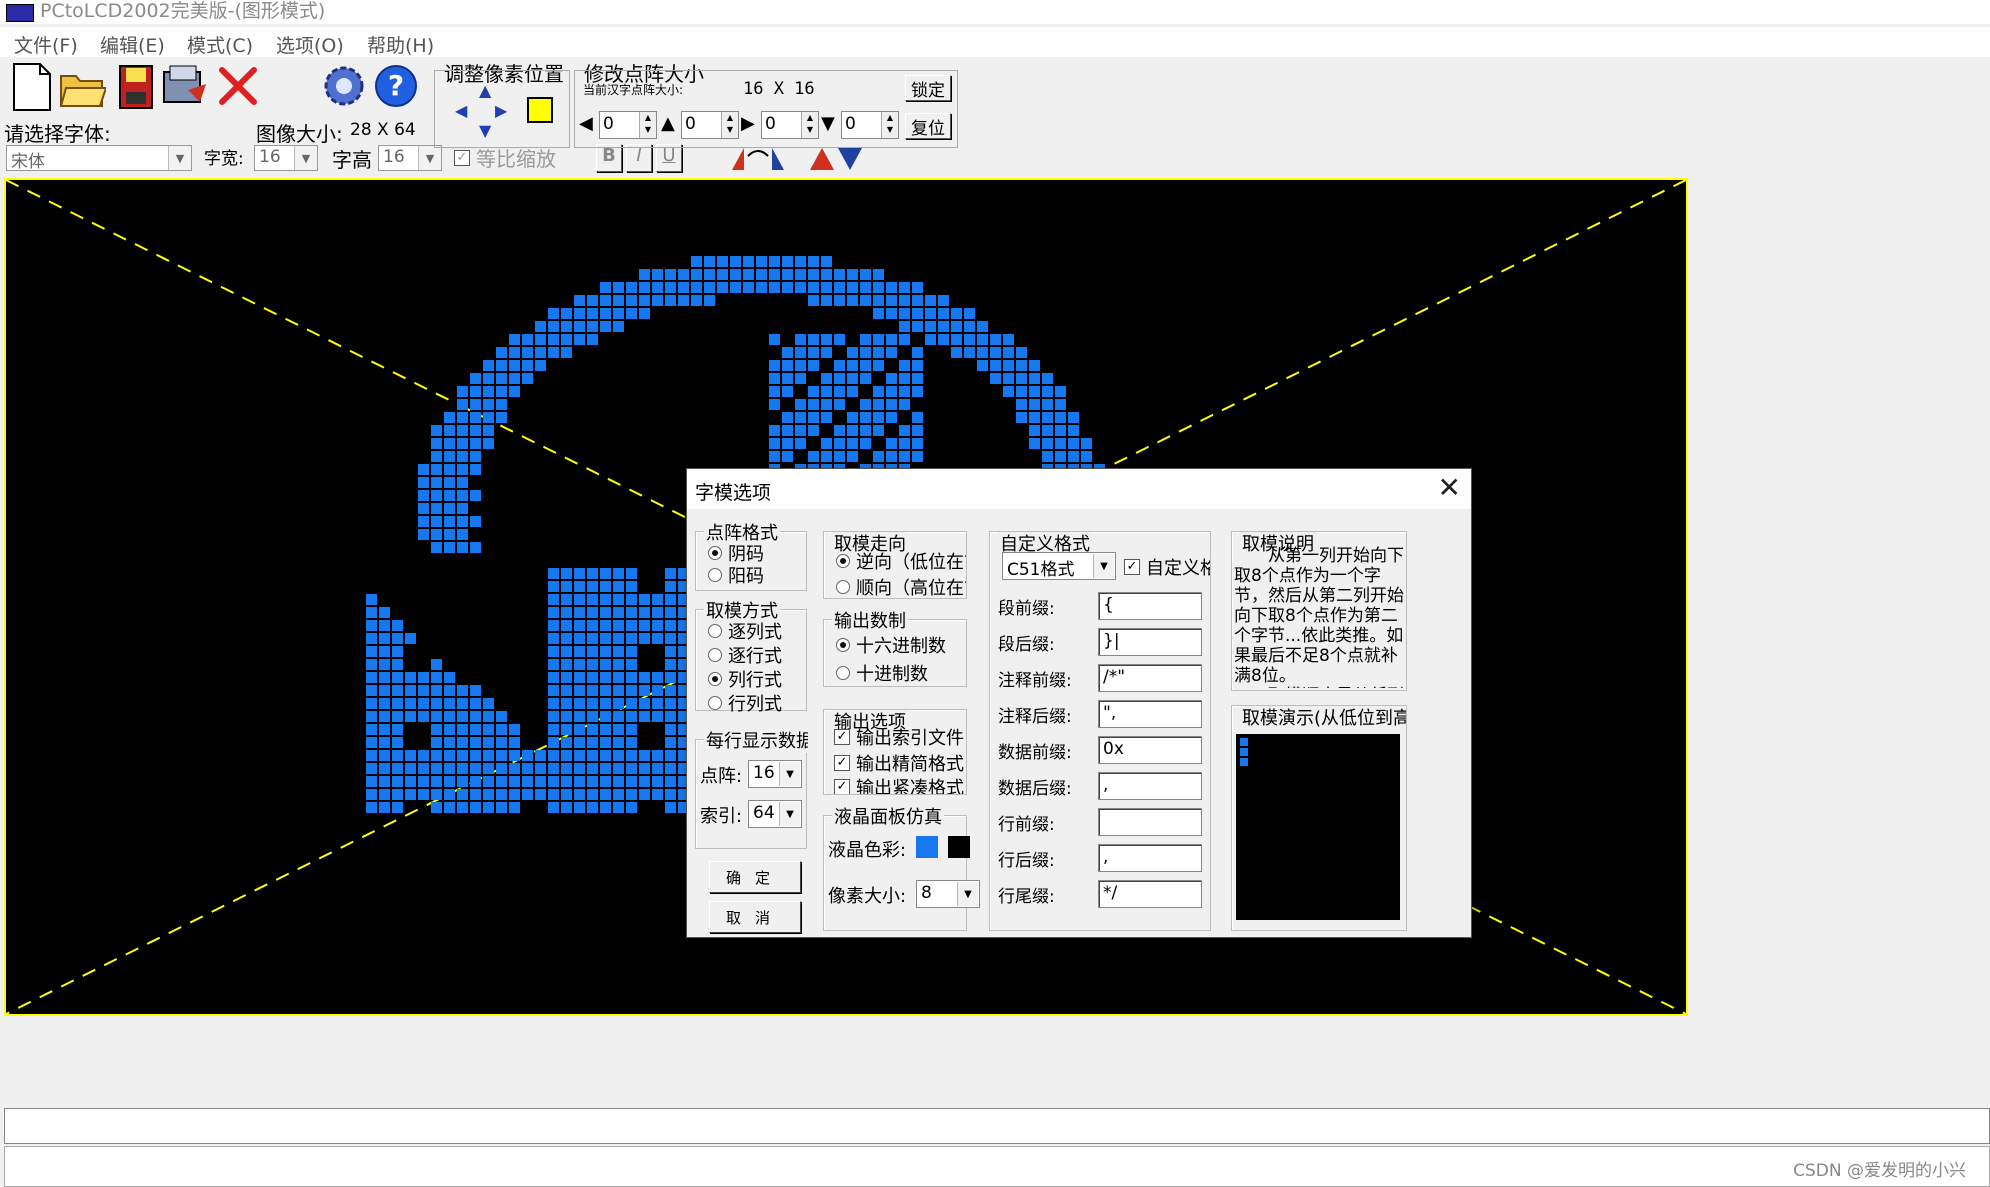 The width and height of the screenshot is (1990, 1187). Describe the element at coordinates (775, 774) in the screenshot. I see `dot-count-select: 16 ▼` at that location.